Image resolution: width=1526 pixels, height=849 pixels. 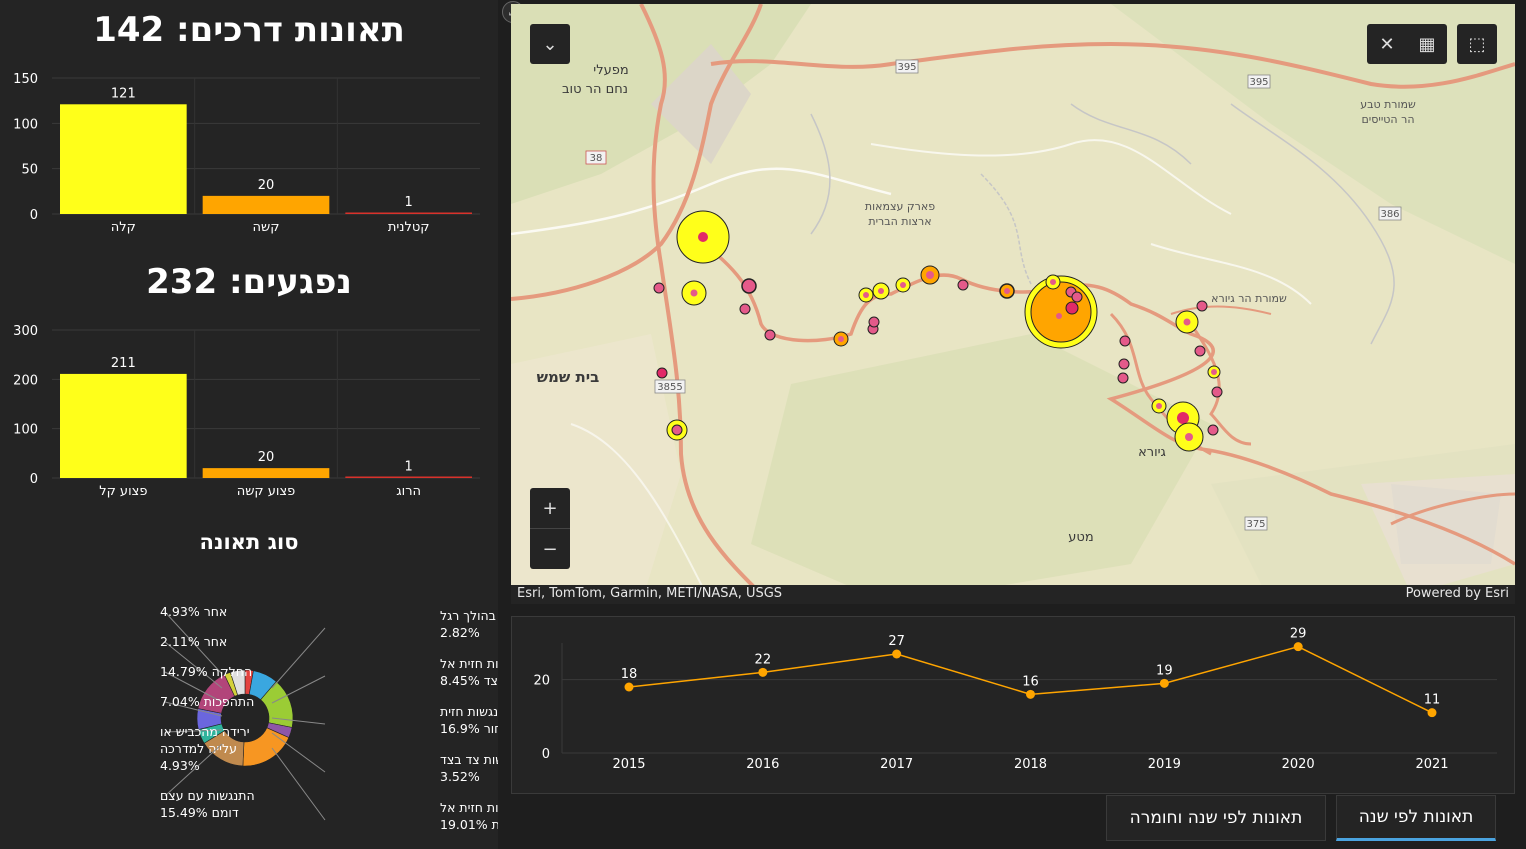 What do you see at coordinates (246, 411) in the screenshot?
I see `injured-severity-chart: 300 200 100 0 211 פצוע קל 20 פצוע קשה 1 הרוג` at bounding box center [246, 411].